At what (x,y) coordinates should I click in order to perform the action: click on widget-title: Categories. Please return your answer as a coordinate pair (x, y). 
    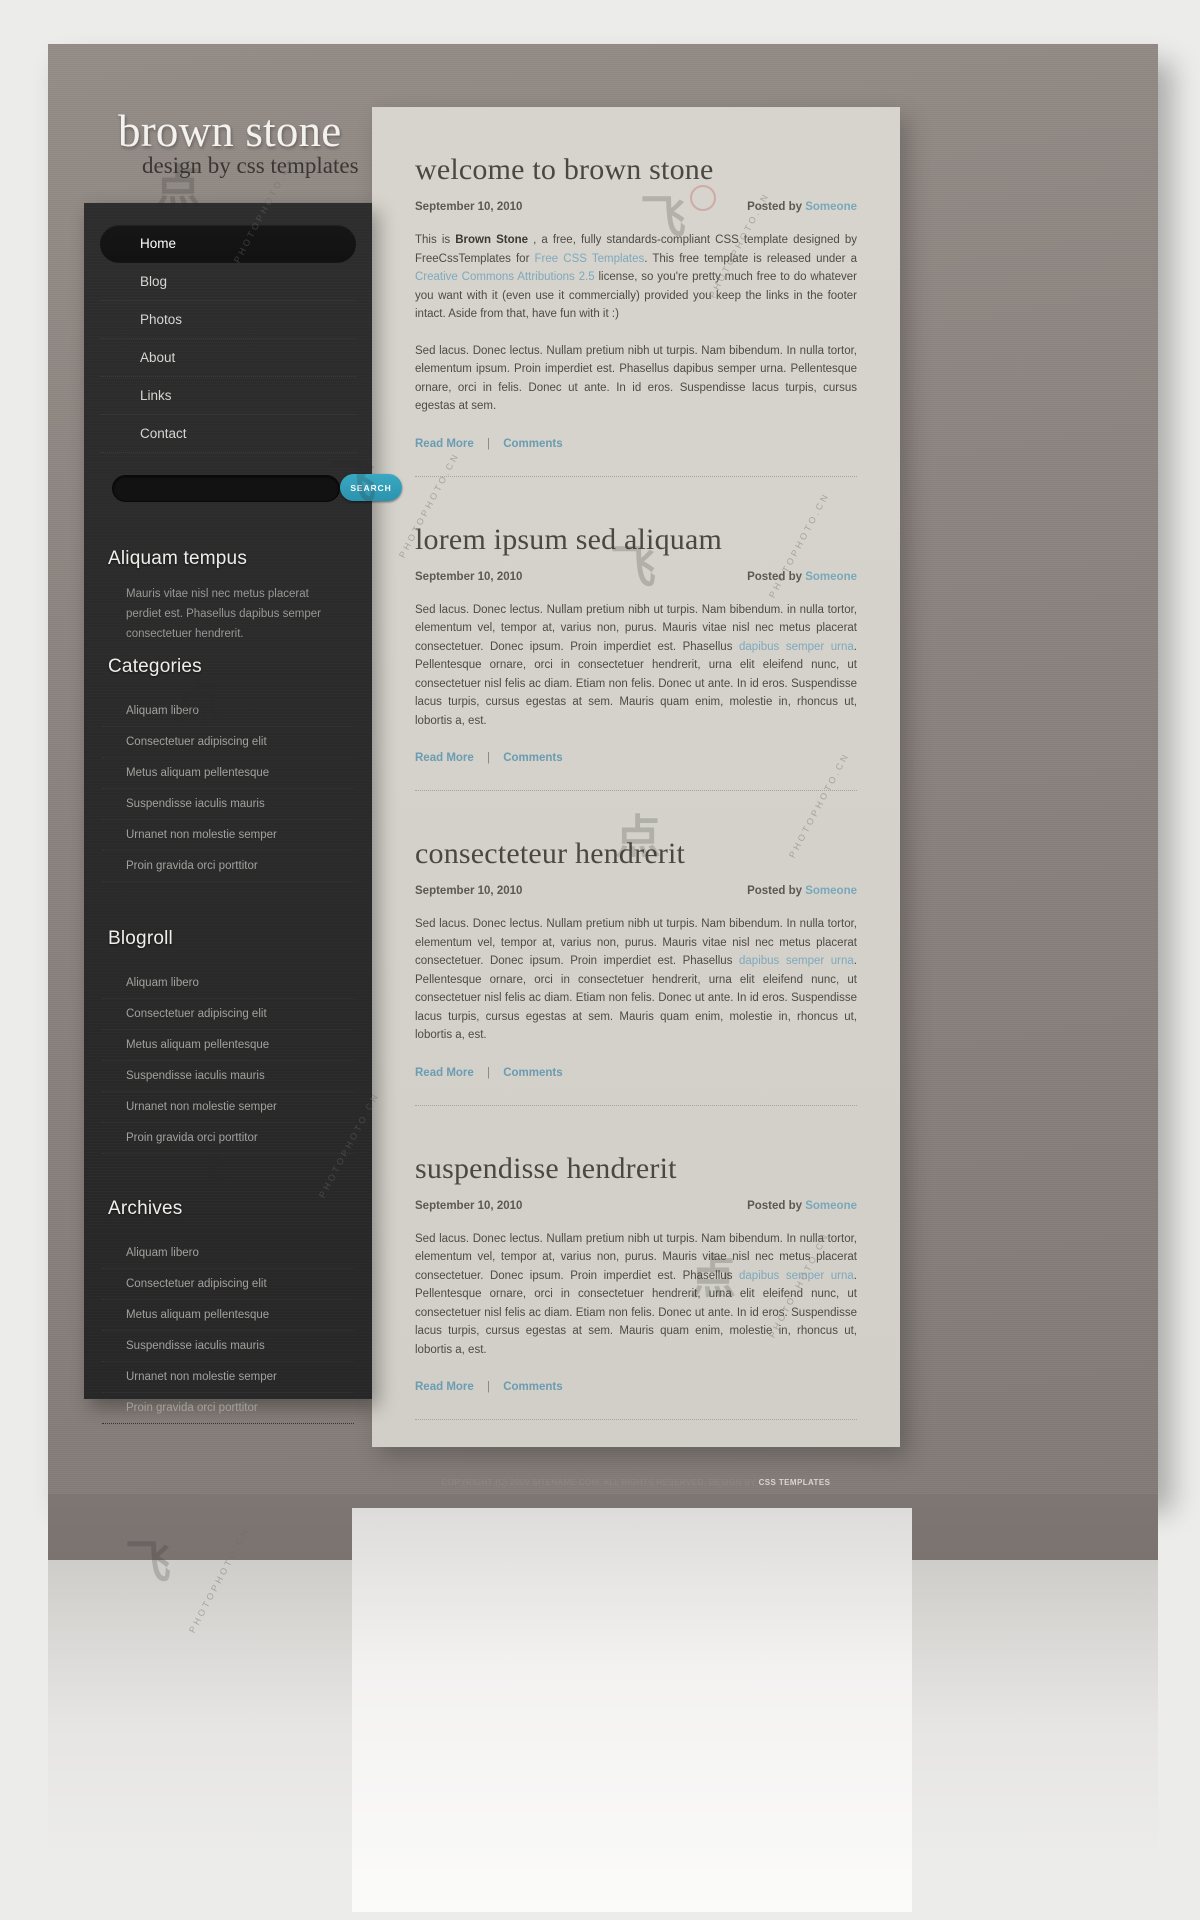
    Looking at the image, I should click on (155, 666).